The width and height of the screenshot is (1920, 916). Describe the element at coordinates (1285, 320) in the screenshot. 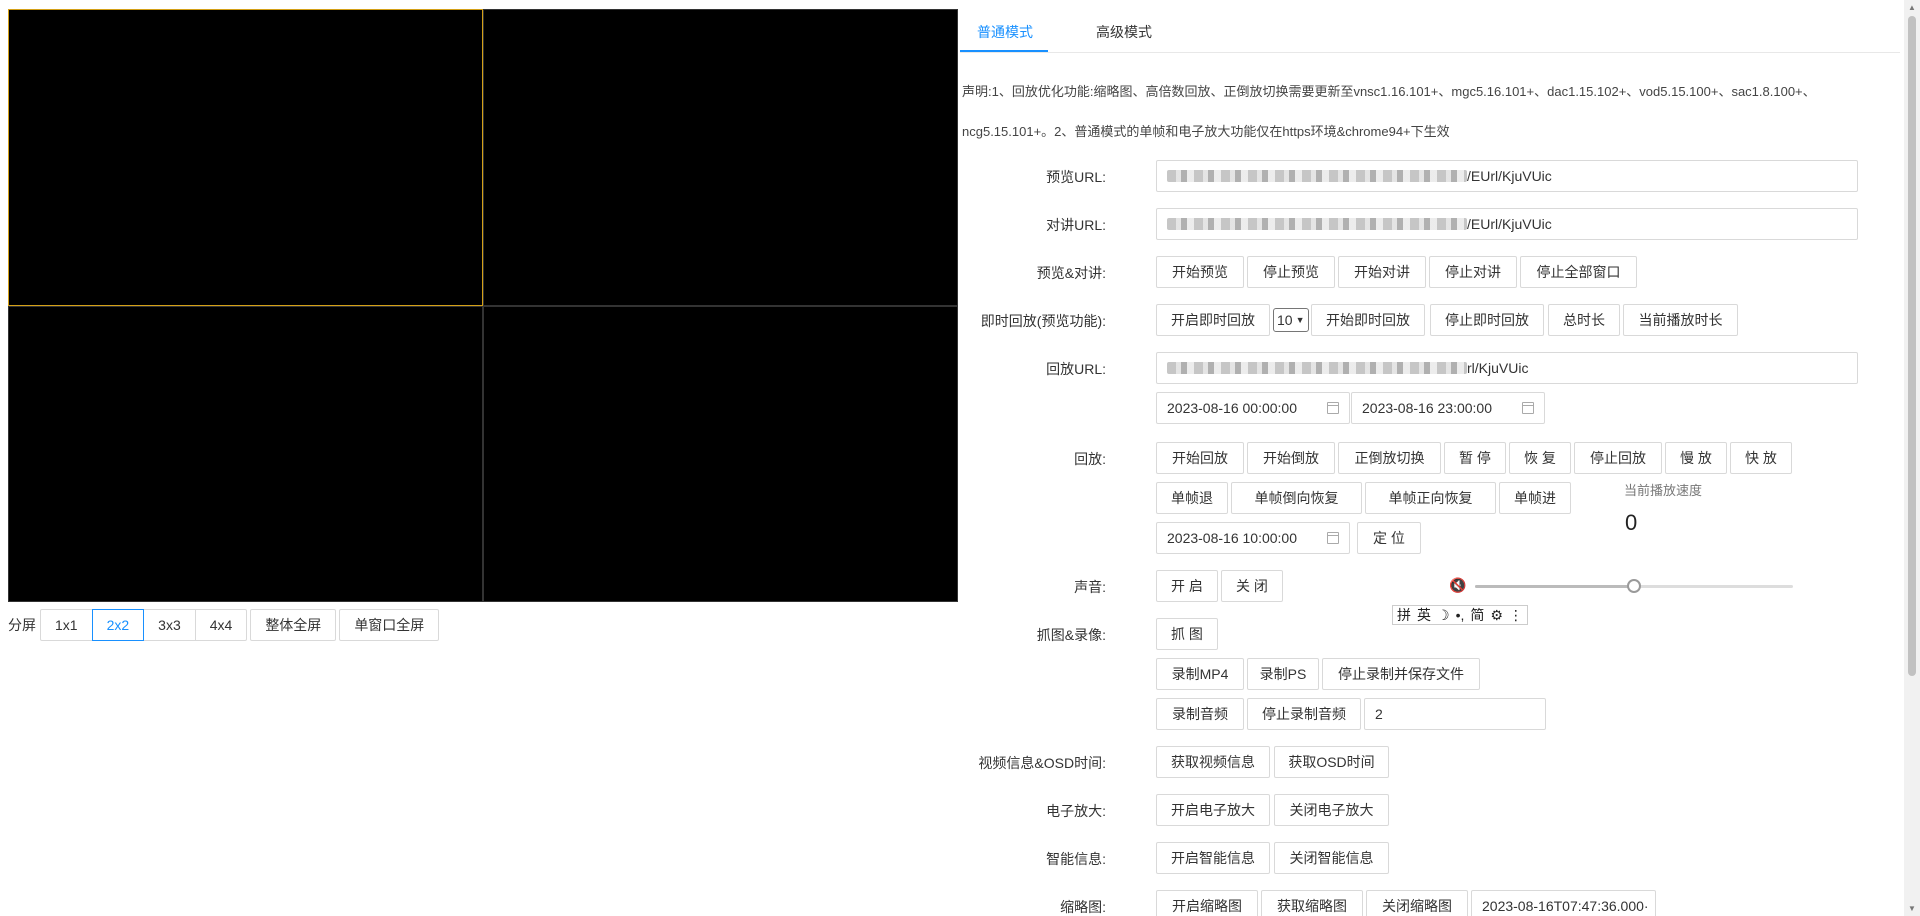

I see `instant-duration-value: 10` at that location.